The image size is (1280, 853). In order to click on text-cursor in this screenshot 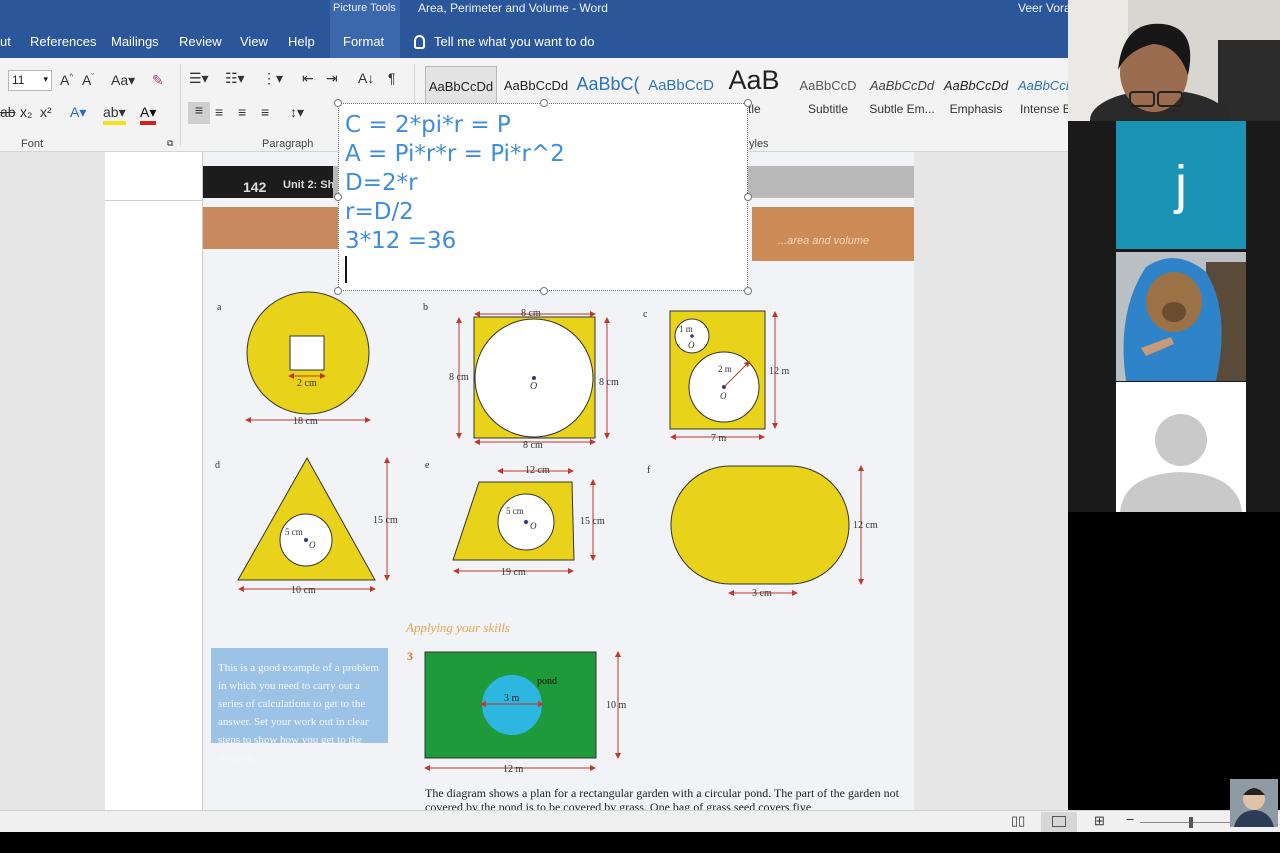, I will do `click(346, 269)`.